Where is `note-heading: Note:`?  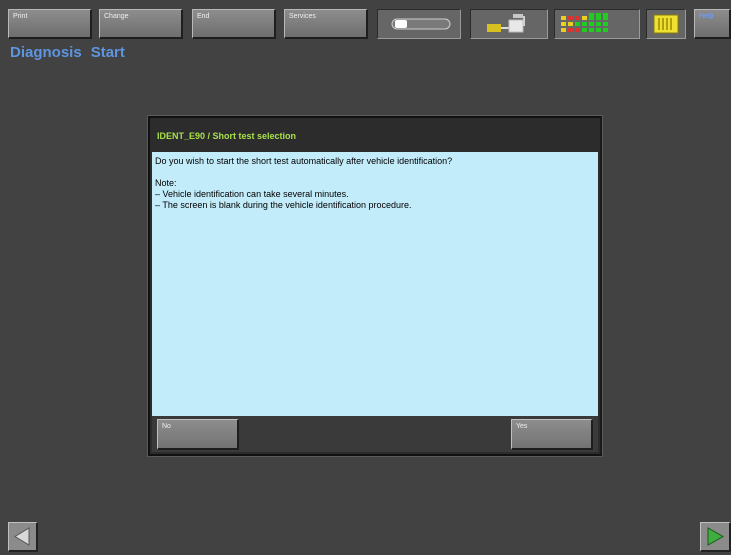 note-heading: Note: is located at coordinates (166, 183).